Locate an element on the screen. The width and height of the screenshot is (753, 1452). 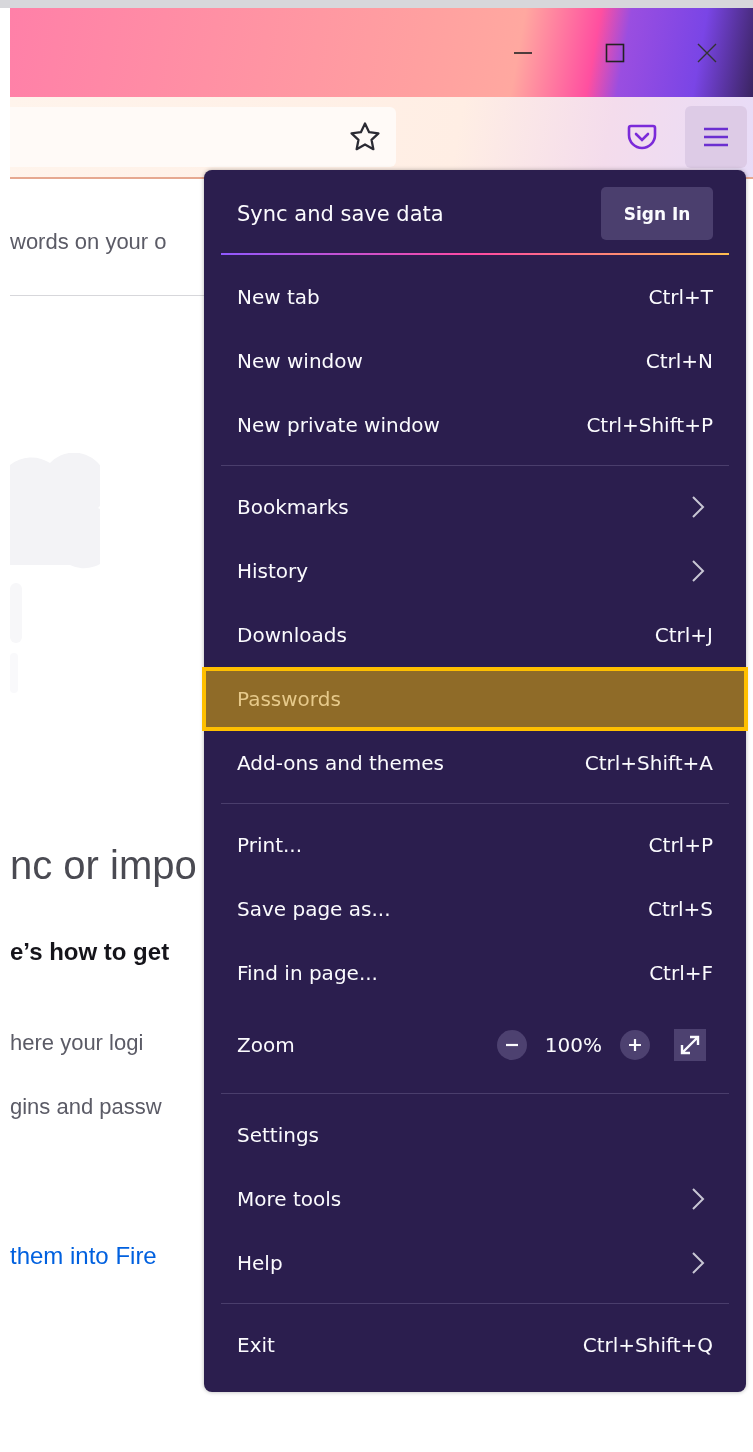
zoom-in-button is located at coordinates (635, 1045).